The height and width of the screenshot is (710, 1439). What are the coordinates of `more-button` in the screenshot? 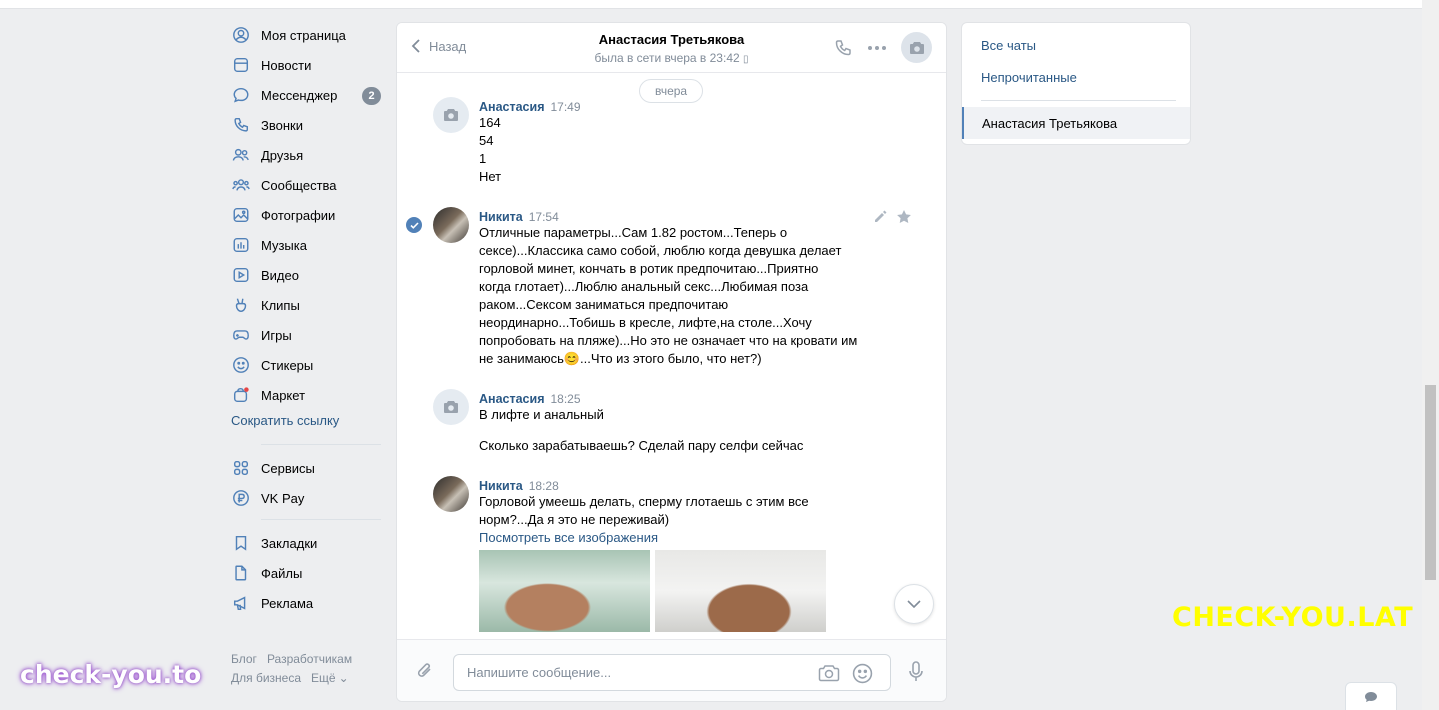 It's located at (877, 48).